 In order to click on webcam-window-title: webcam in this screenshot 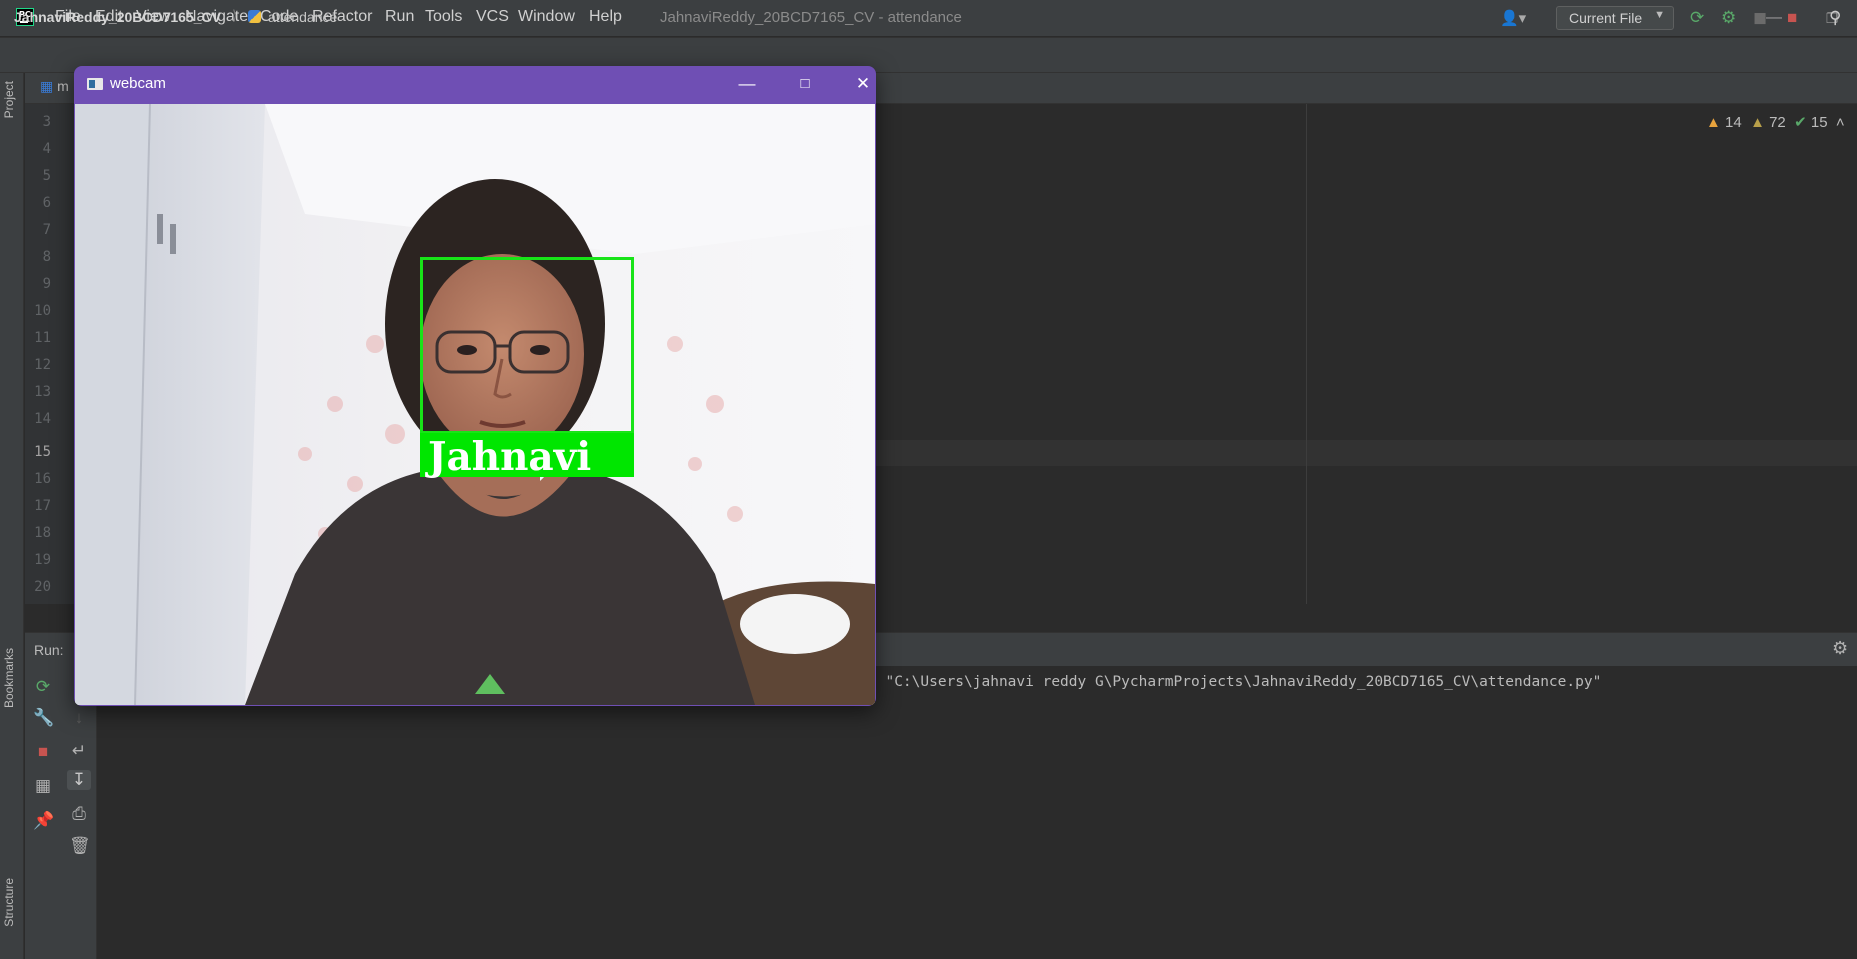, I will do `click(138, 83)`.